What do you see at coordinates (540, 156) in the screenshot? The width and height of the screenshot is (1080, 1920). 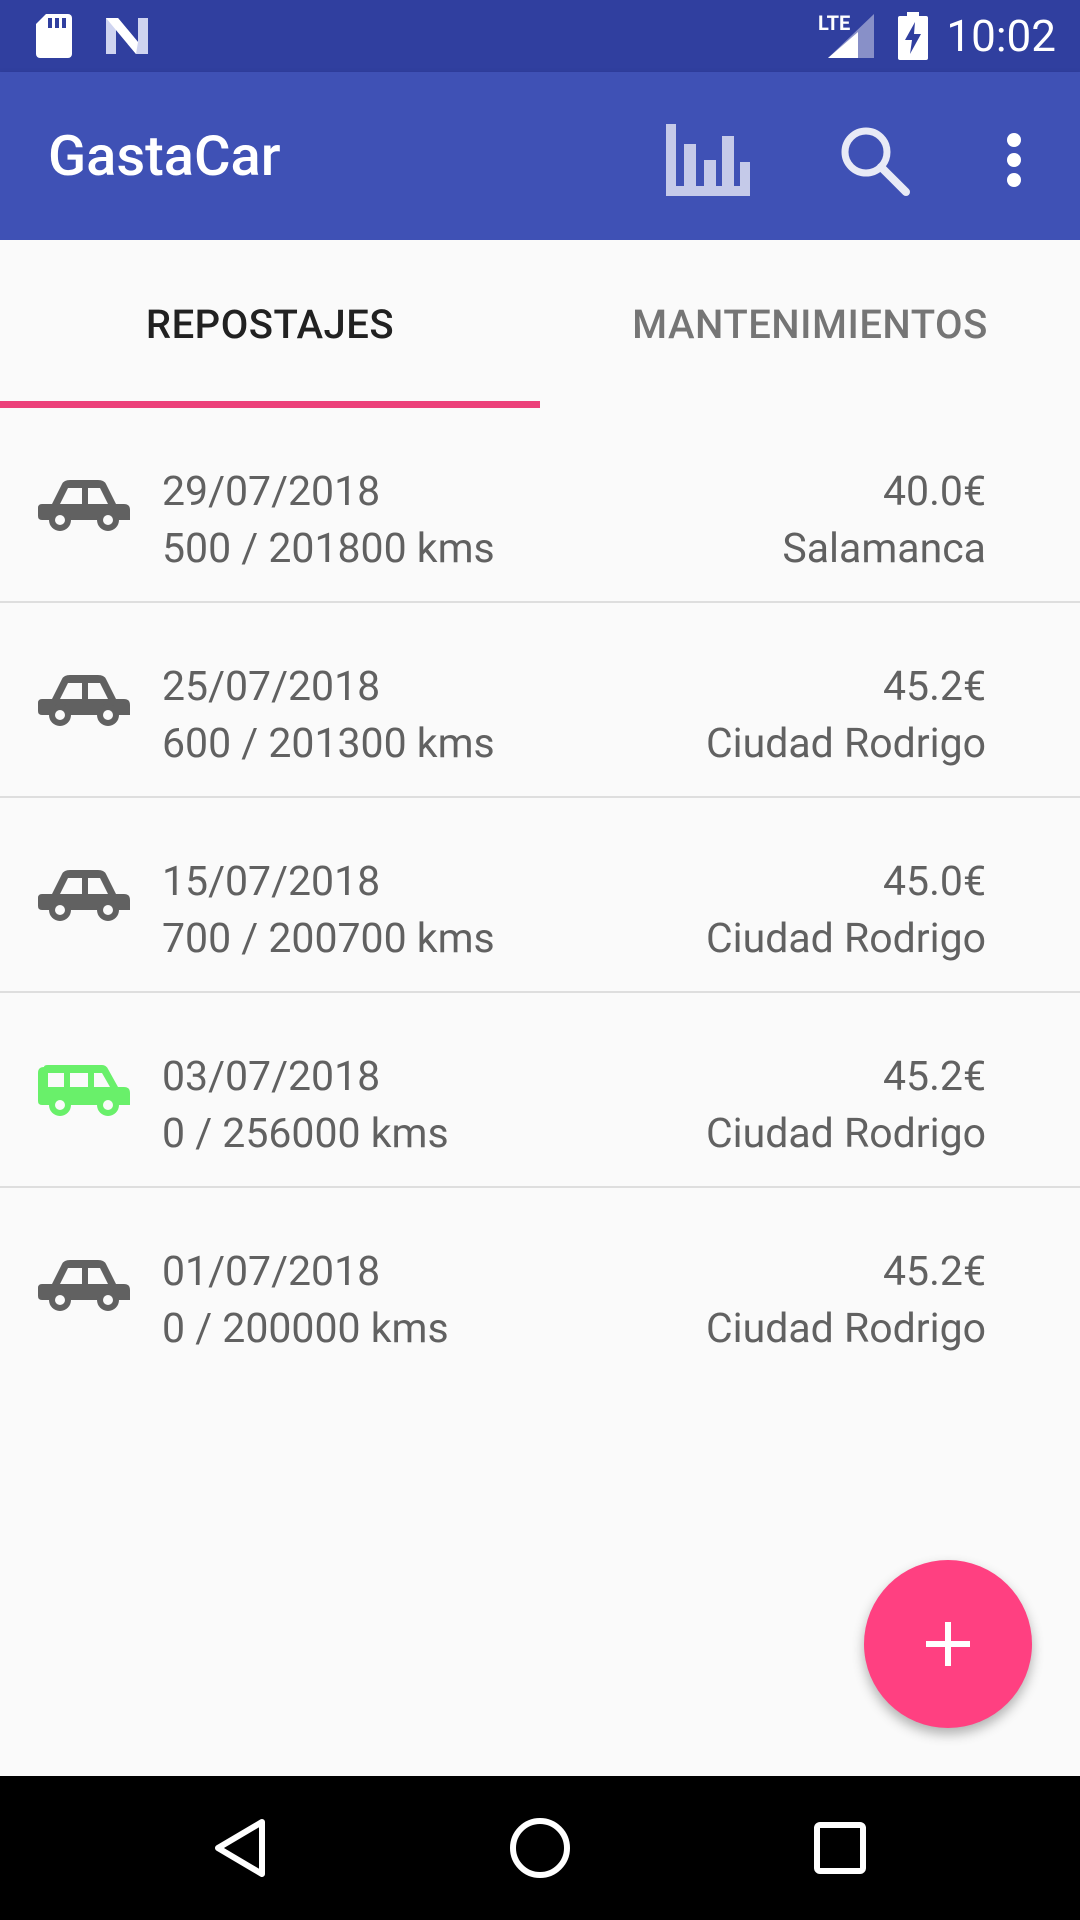 I see `app-bar: GastaCar` at bounding box center [540, 156].